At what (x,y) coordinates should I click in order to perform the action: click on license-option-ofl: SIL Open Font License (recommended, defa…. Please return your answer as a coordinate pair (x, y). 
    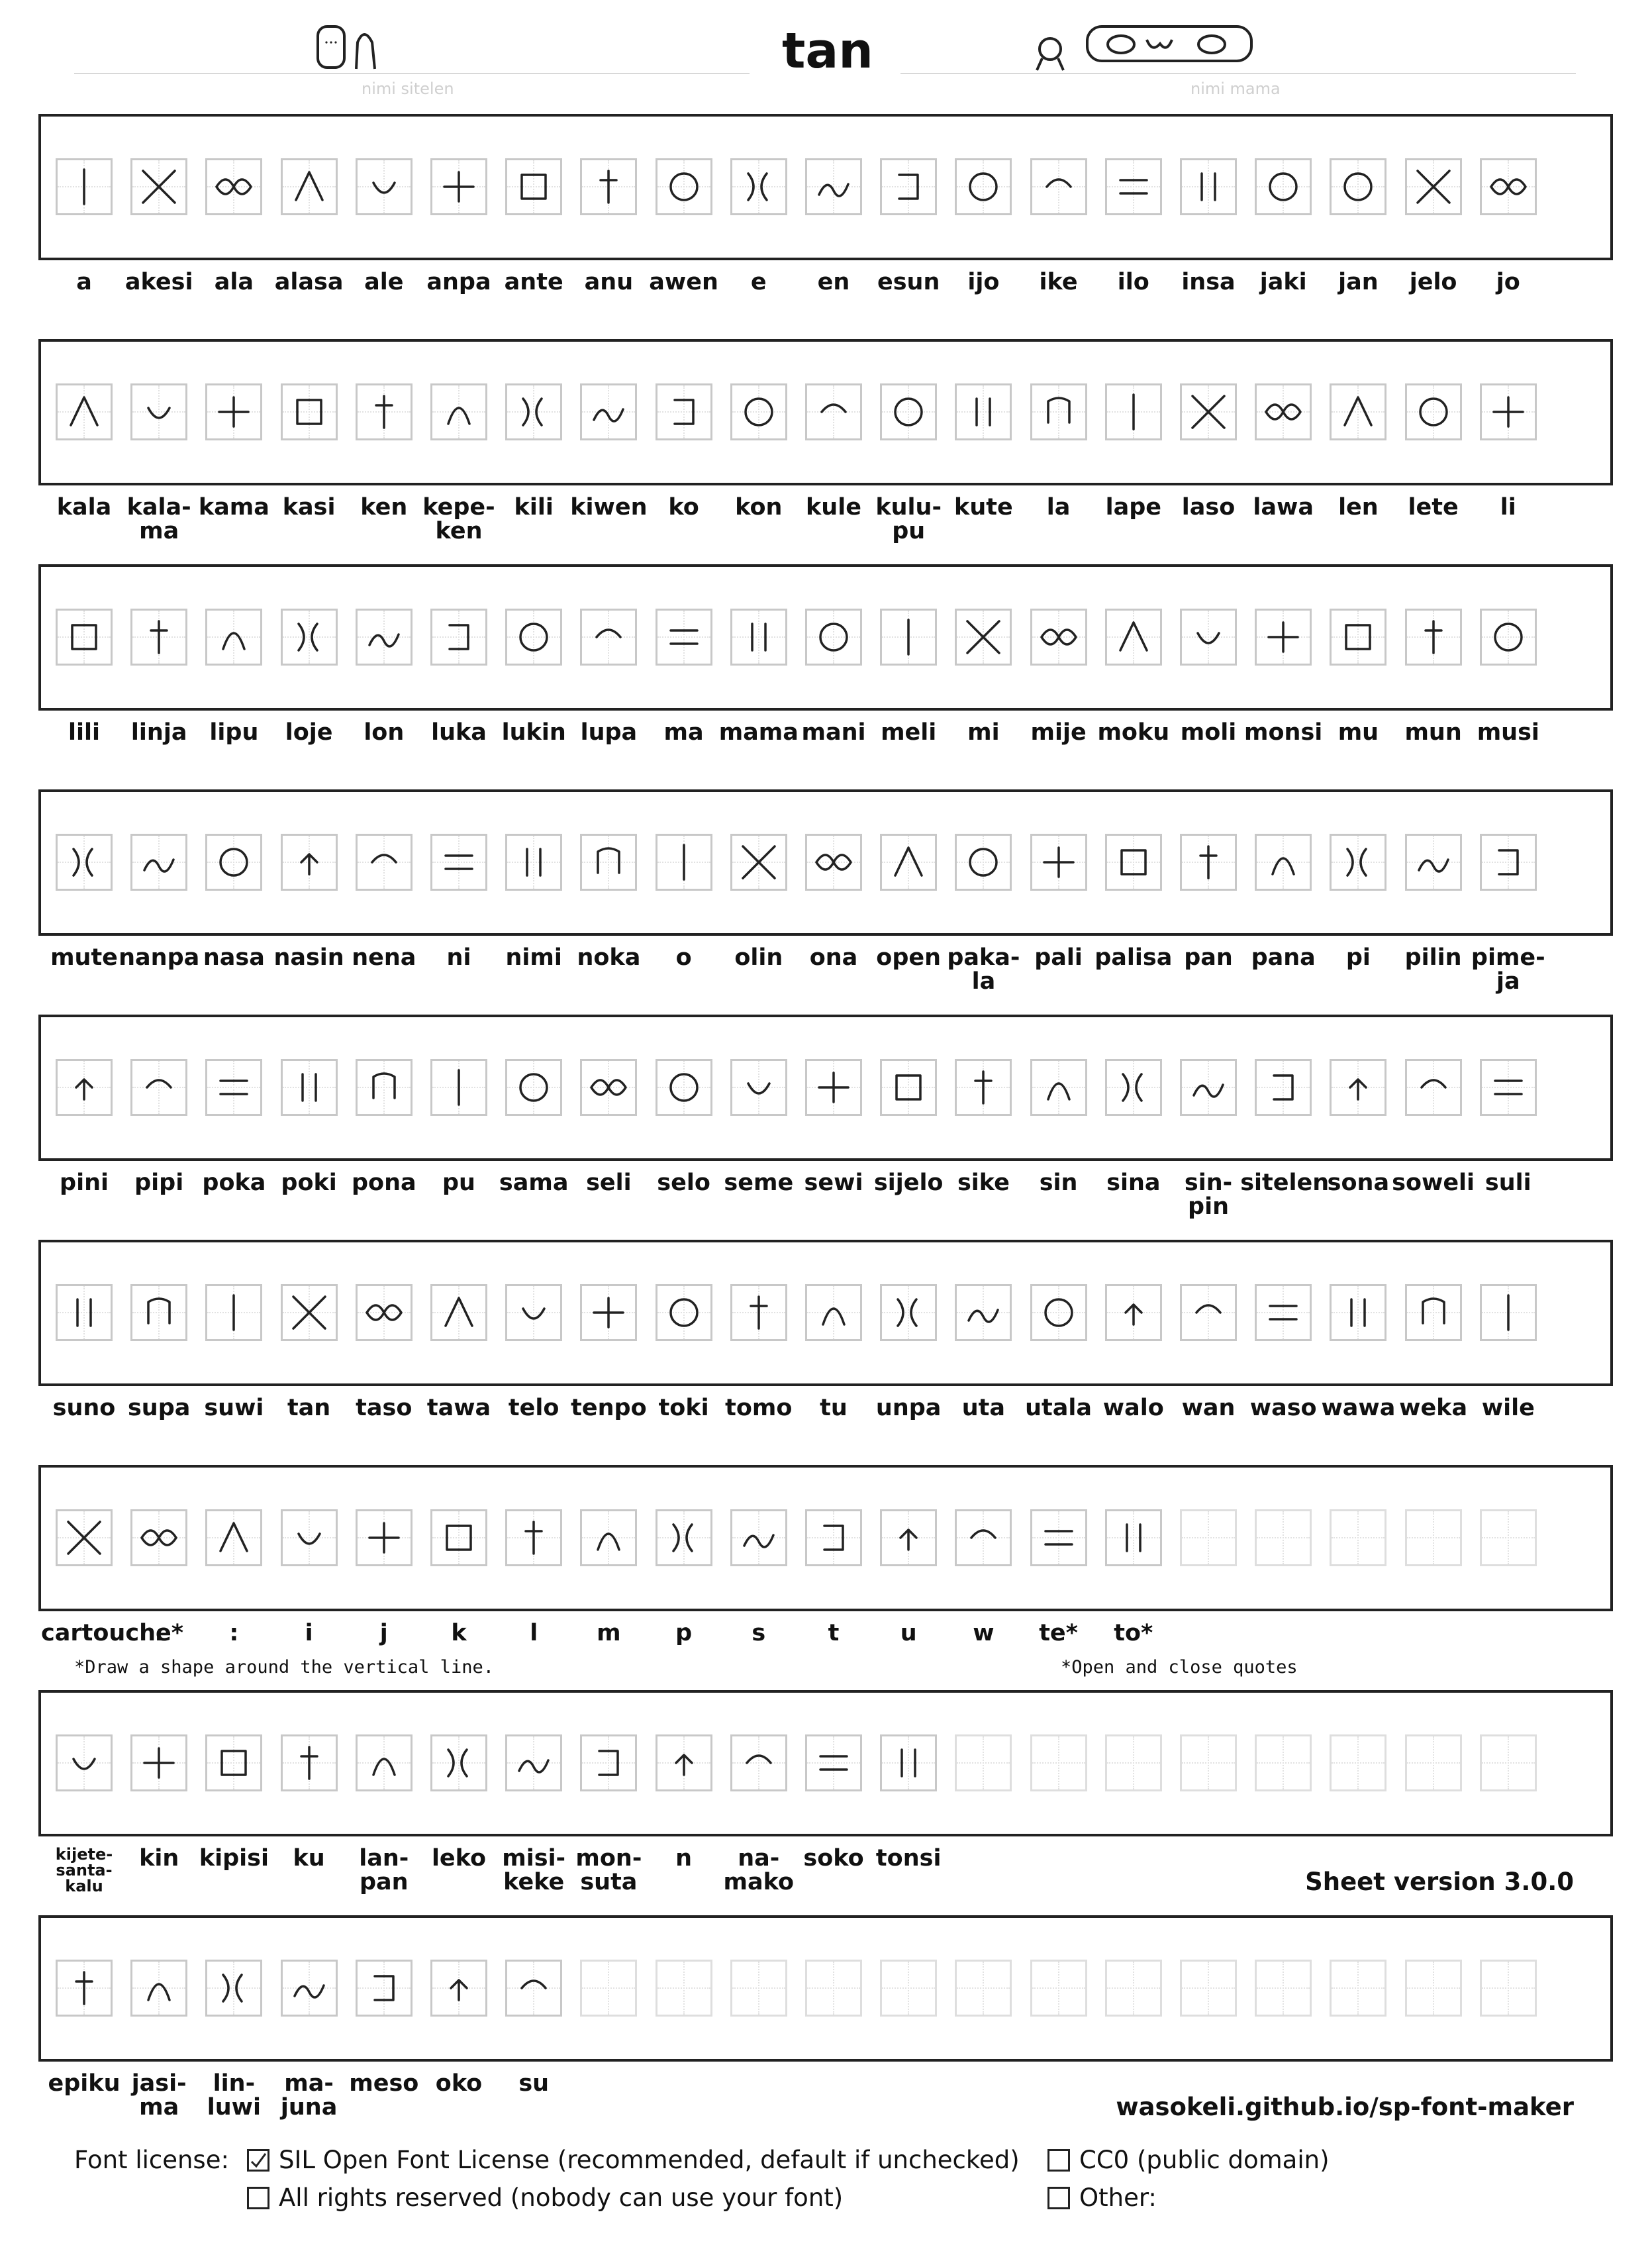
    Looking at the image, I should click on (633, 2160).